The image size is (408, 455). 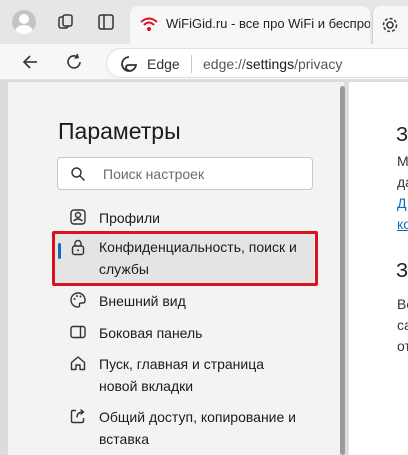 I want to click on edge-logo-icon, so click(x=129, y=64).